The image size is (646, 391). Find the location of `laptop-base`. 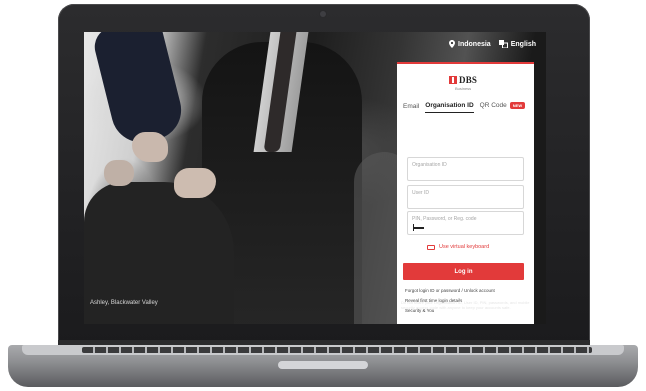

laptop-base is located at coordinates (323, 366).